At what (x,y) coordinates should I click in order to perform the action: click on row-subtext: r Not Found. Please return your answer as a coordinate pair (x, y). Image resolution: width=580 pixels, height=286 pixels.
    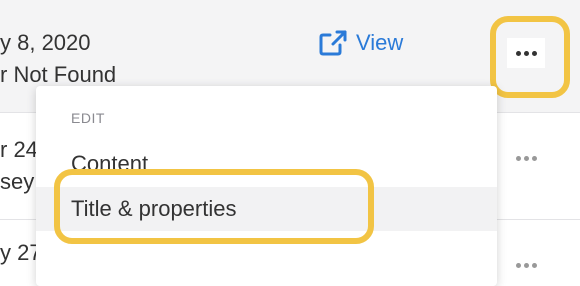
    Looking at the image, I should click on (58, 74).